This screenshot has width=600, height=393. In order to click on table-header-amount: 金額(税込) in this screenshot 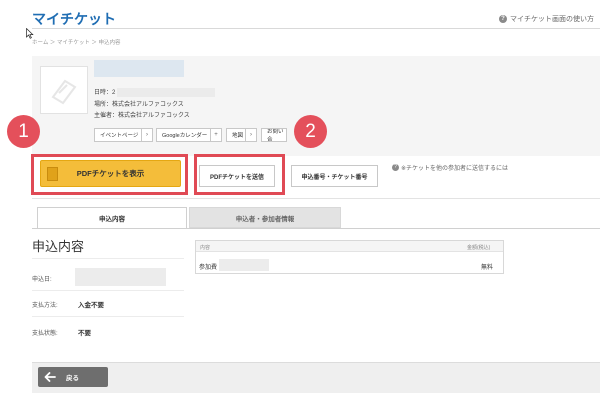, I will do `click(479, 248)`.